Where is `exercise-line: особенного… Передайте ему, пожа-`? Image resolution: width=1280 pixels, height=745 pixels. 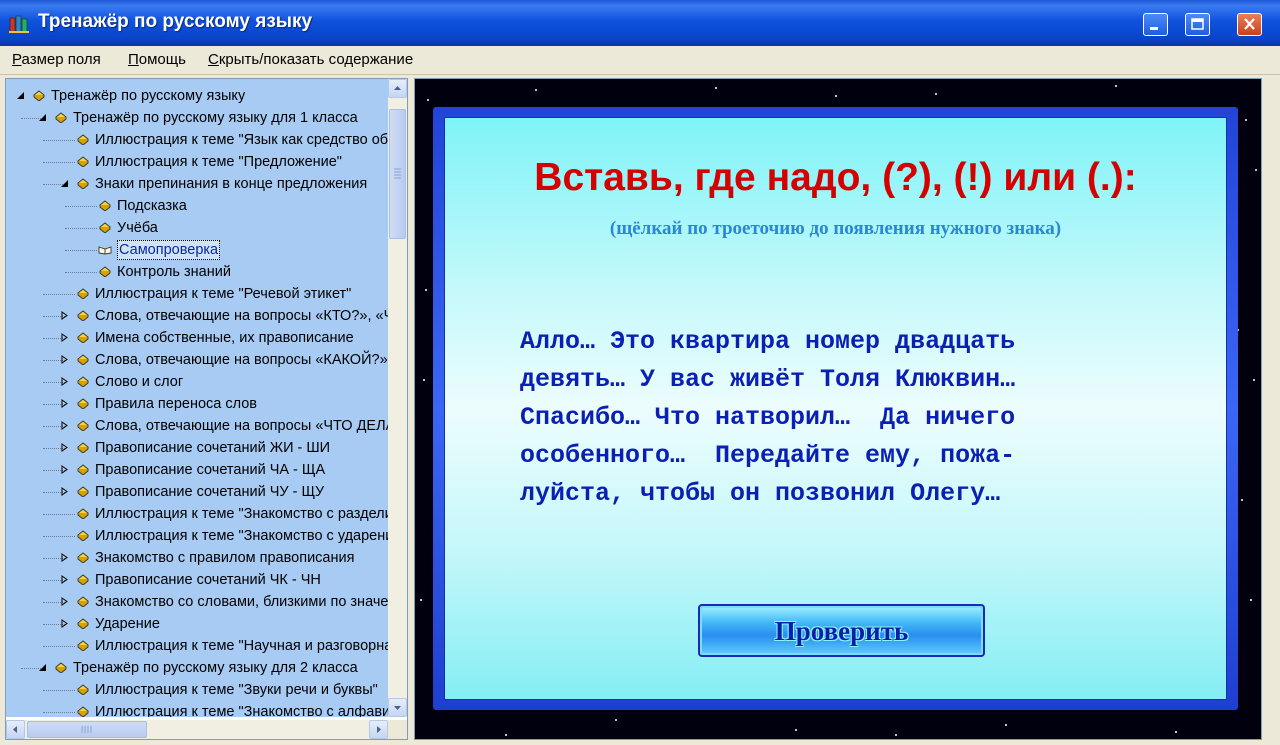
exercise-line: особенного… Передайте ему, пожа- is located at coordinates (840, 456).